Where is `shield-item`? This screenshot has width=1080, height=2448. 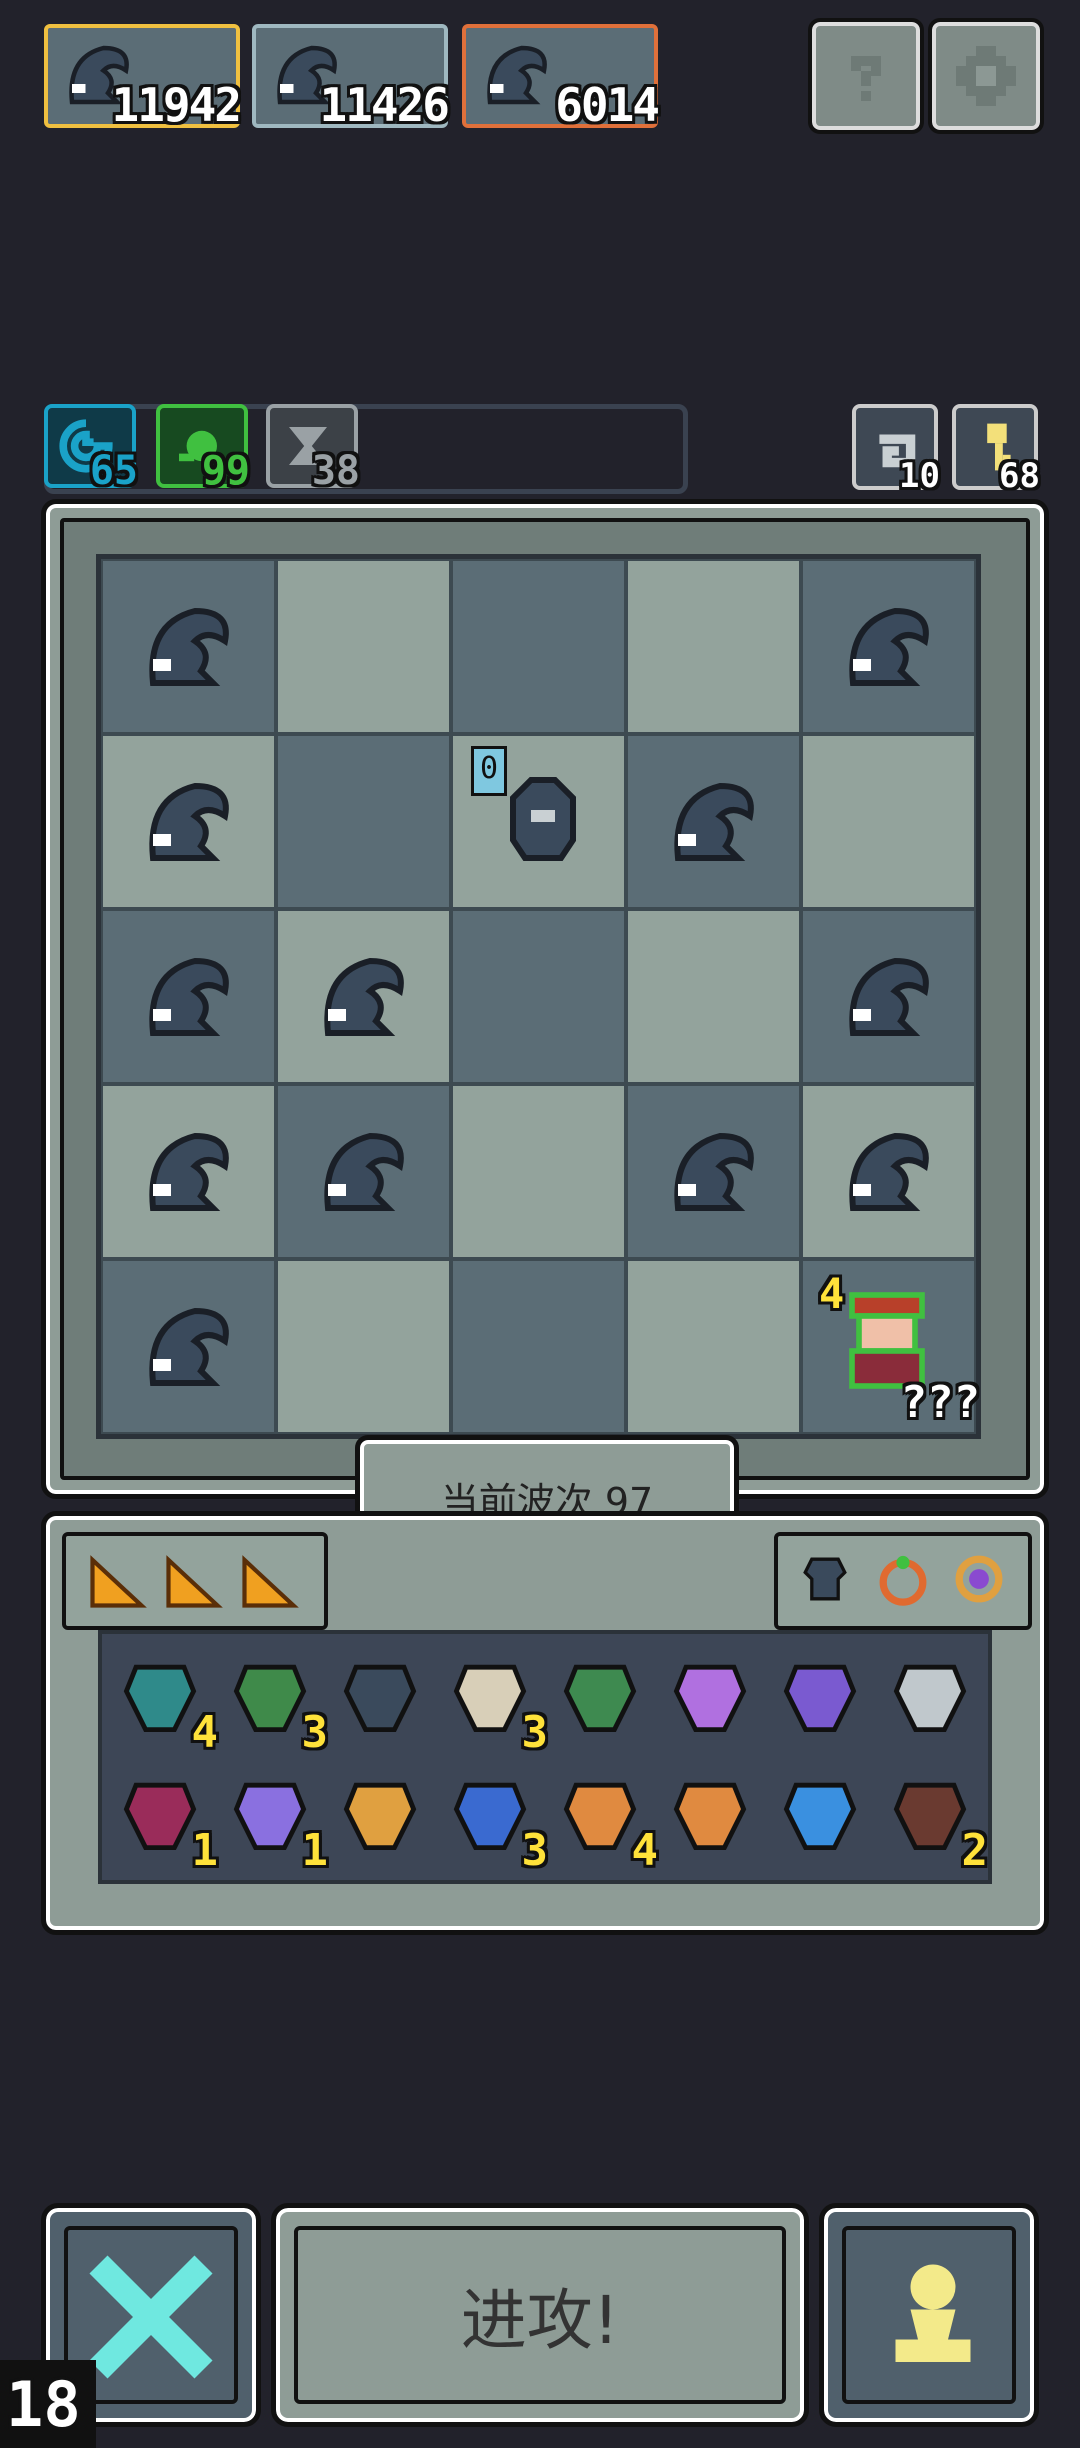 shield-item is located at coordinates (382, 1698).